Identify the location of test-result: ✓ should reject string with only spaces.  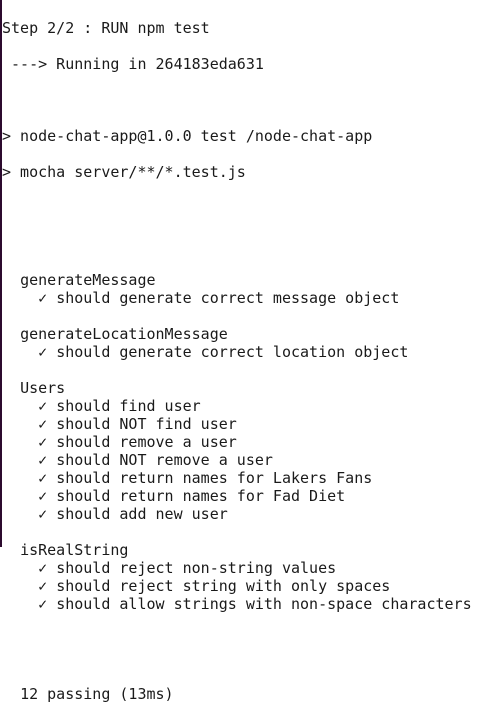
(237, 586).